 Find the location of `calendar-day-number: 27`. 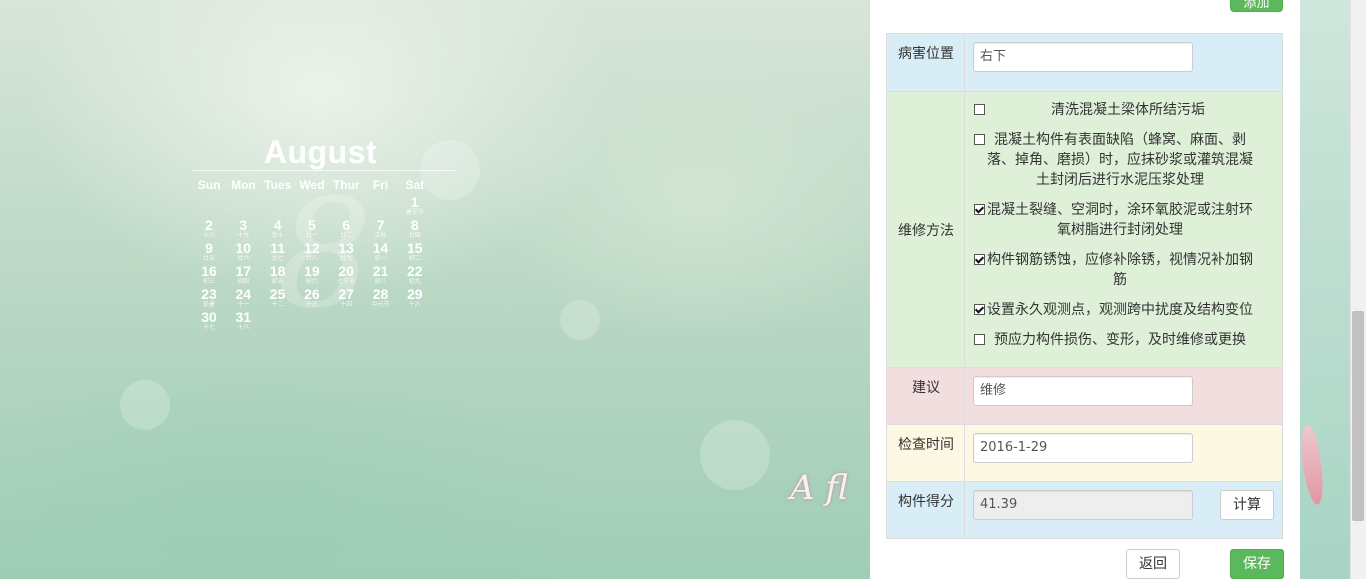

calendar-day-number: 27 is located at coordinates (346, 294).